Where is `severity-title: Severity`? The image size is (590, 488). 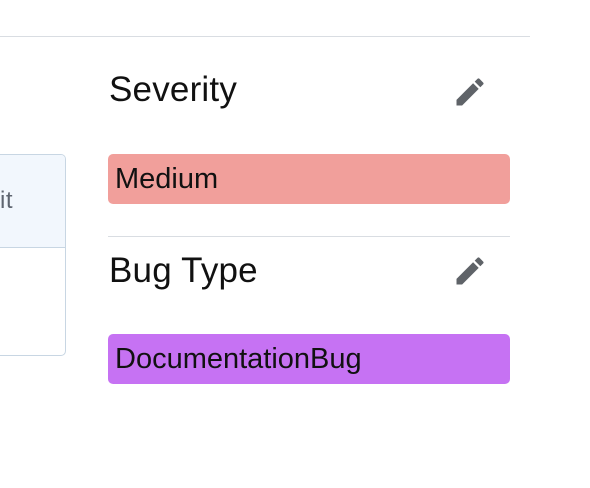 severity-title: Severity is located at coordinates (173, 89).